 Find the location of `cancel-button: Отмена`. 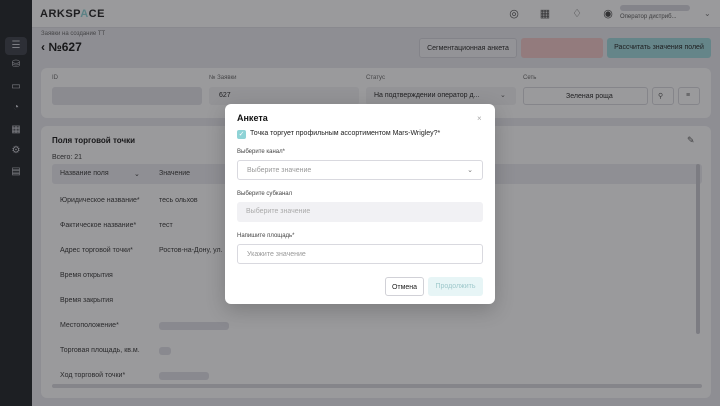

cancel-button: Отмена is located at coordinates (404, 286).